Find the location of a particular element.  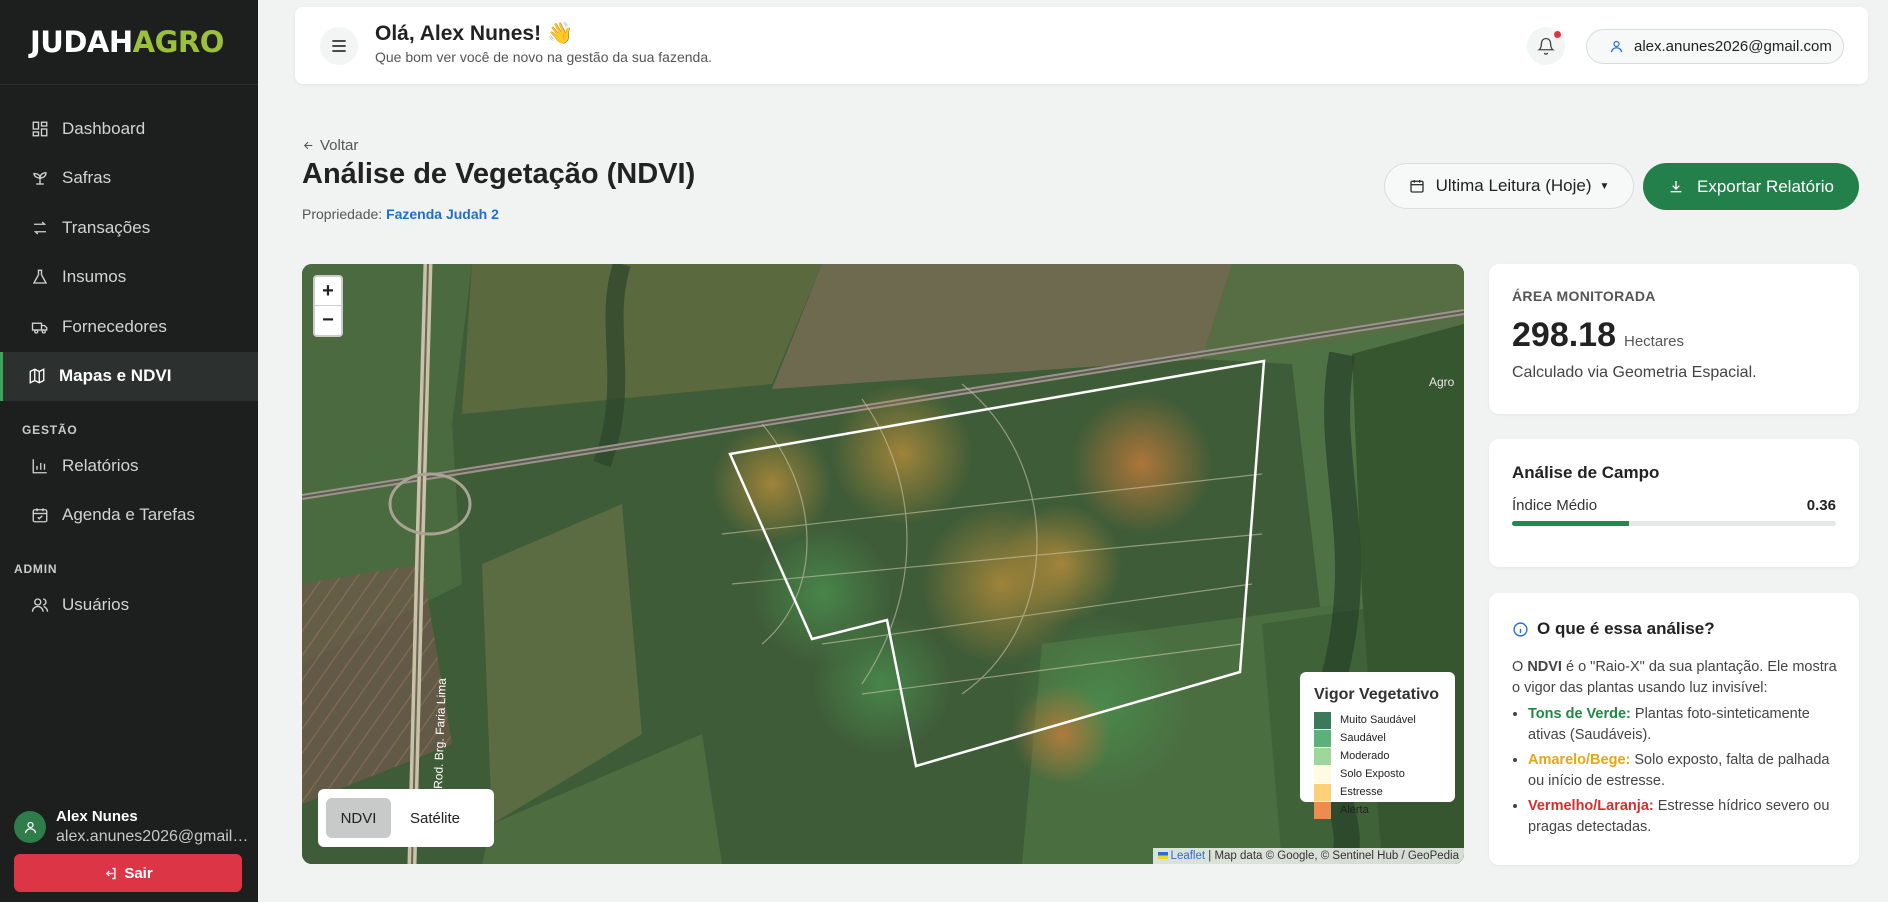

legend-item: Saudável is located at coordinates (1384, 738).